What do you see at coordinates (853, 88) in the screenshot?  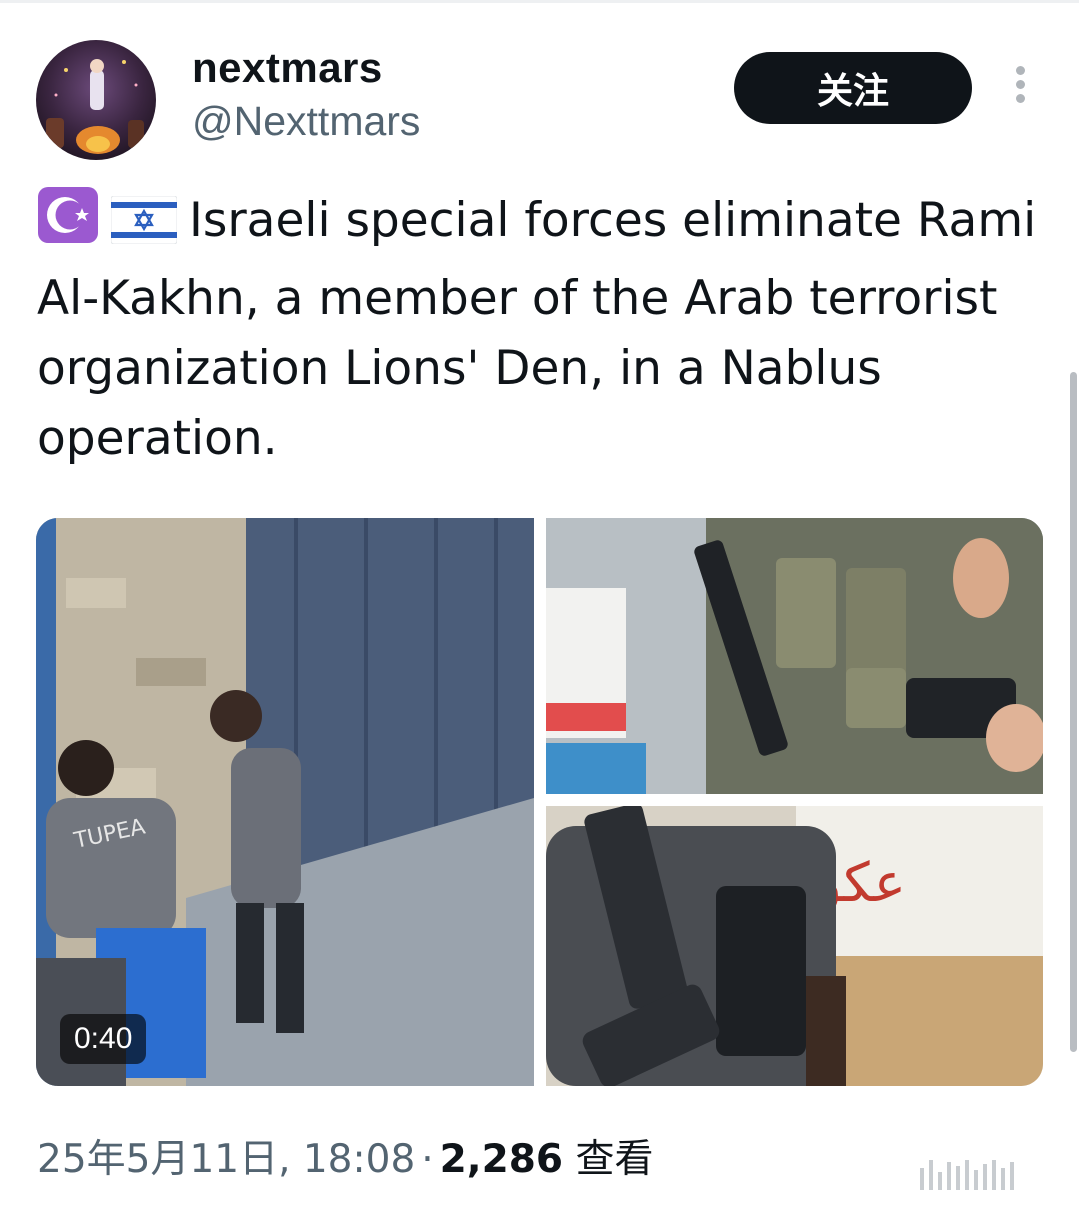 I see `follow-button: 关注` at bounding box center [853, 88].